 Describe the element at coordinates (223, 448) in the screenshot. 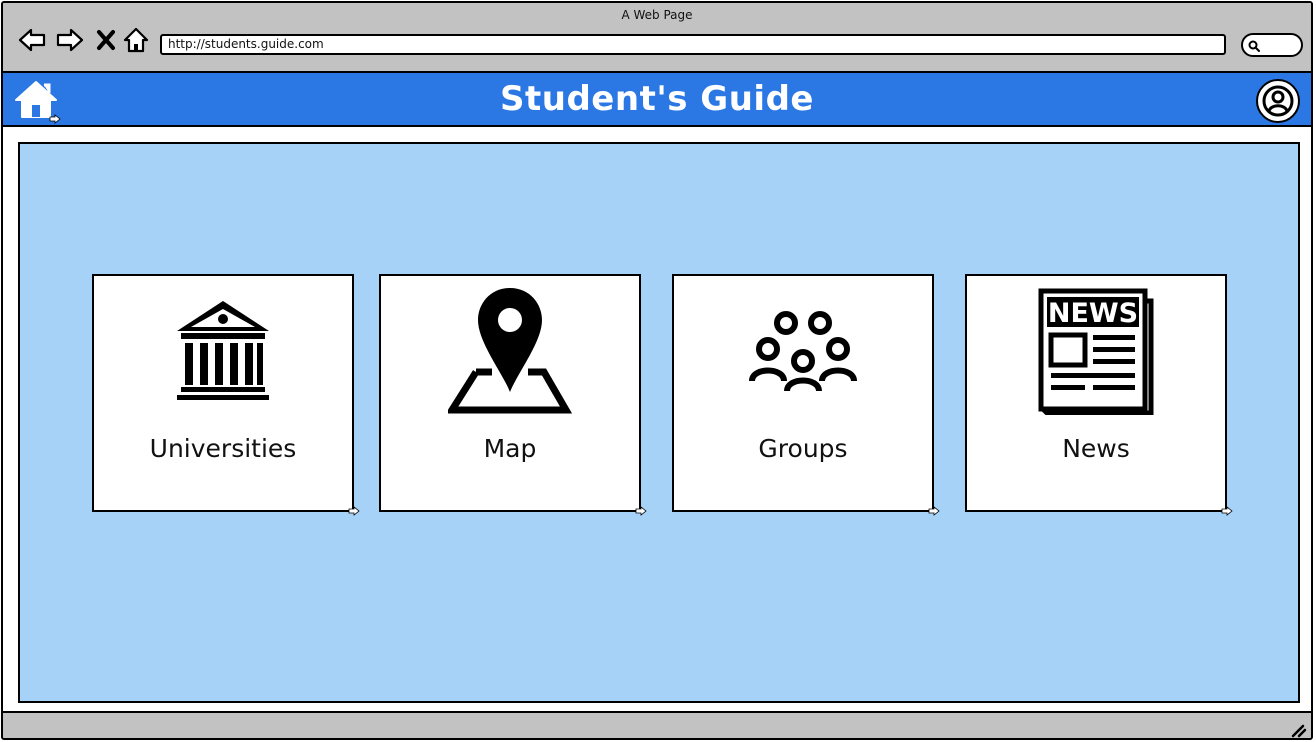

I see `tile-label: Universities` at that location.